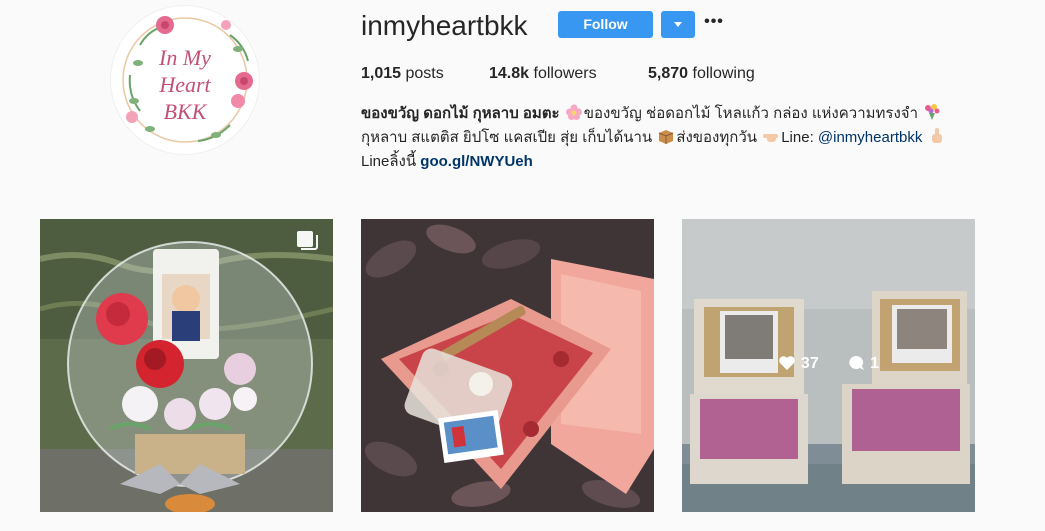 The height and width of the screenshot is (531, 1045). I want to click on post-engagement: 37 1, so click(828, 364).